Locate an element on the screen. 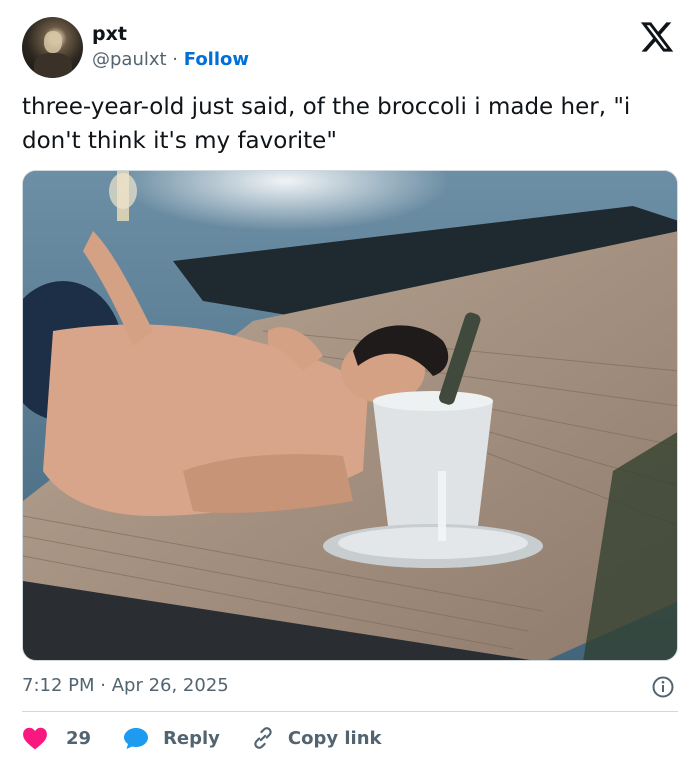  divider is located at coordinates (350, 711).